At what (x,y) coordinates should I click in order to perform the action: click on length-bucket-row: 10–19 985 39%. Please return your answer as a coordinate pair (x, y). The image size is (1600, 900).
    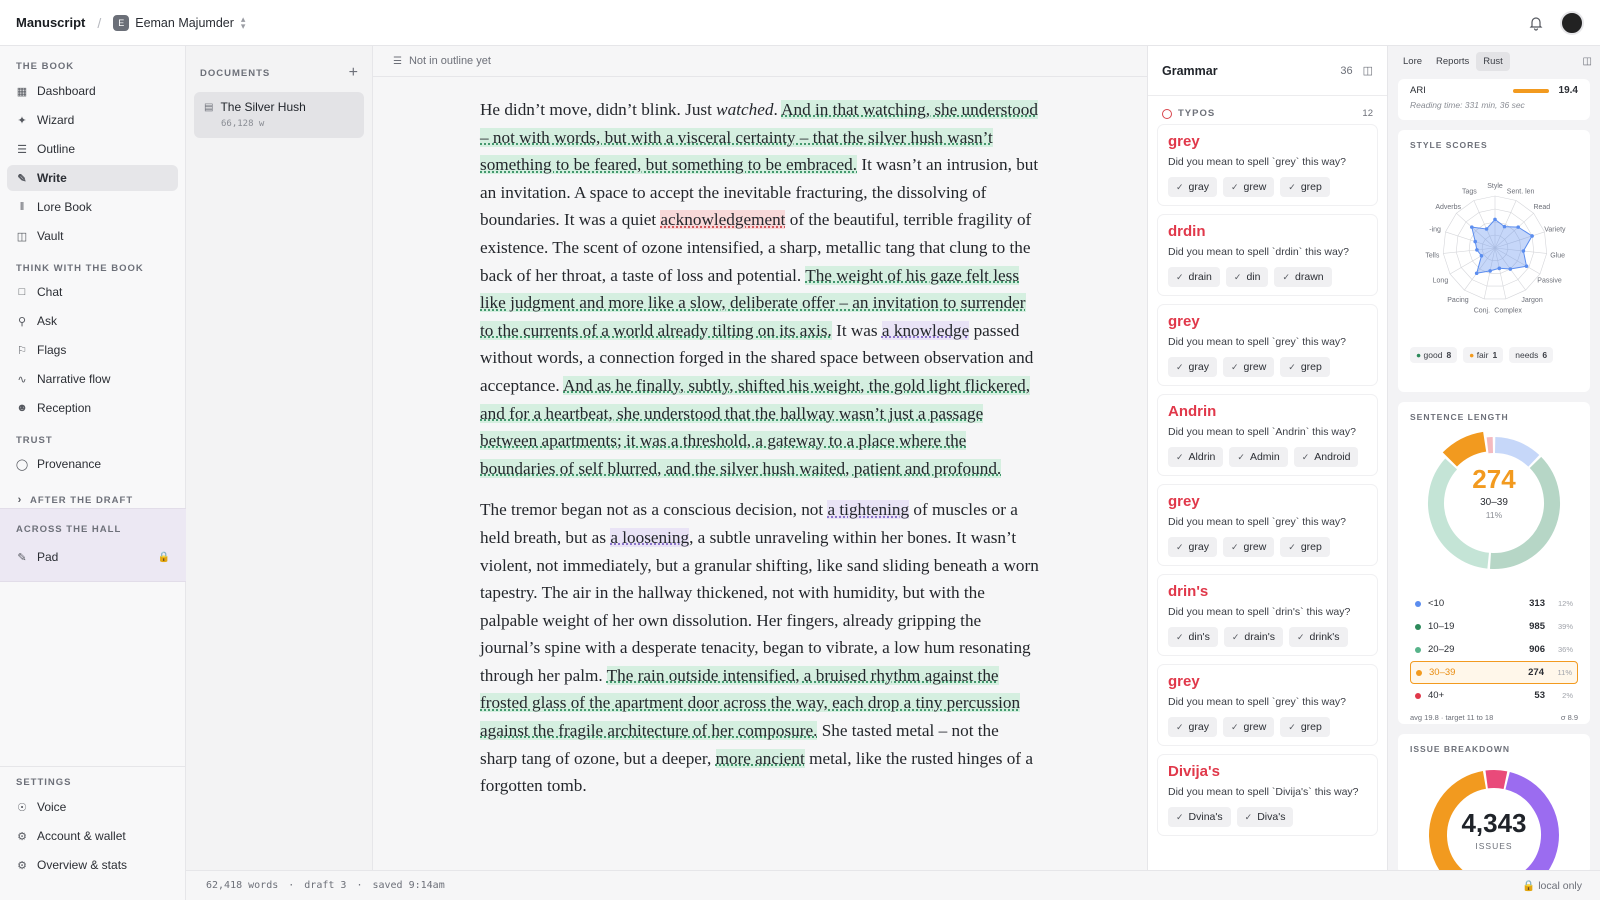
    Looking at the image, I should click on (1494, 626).